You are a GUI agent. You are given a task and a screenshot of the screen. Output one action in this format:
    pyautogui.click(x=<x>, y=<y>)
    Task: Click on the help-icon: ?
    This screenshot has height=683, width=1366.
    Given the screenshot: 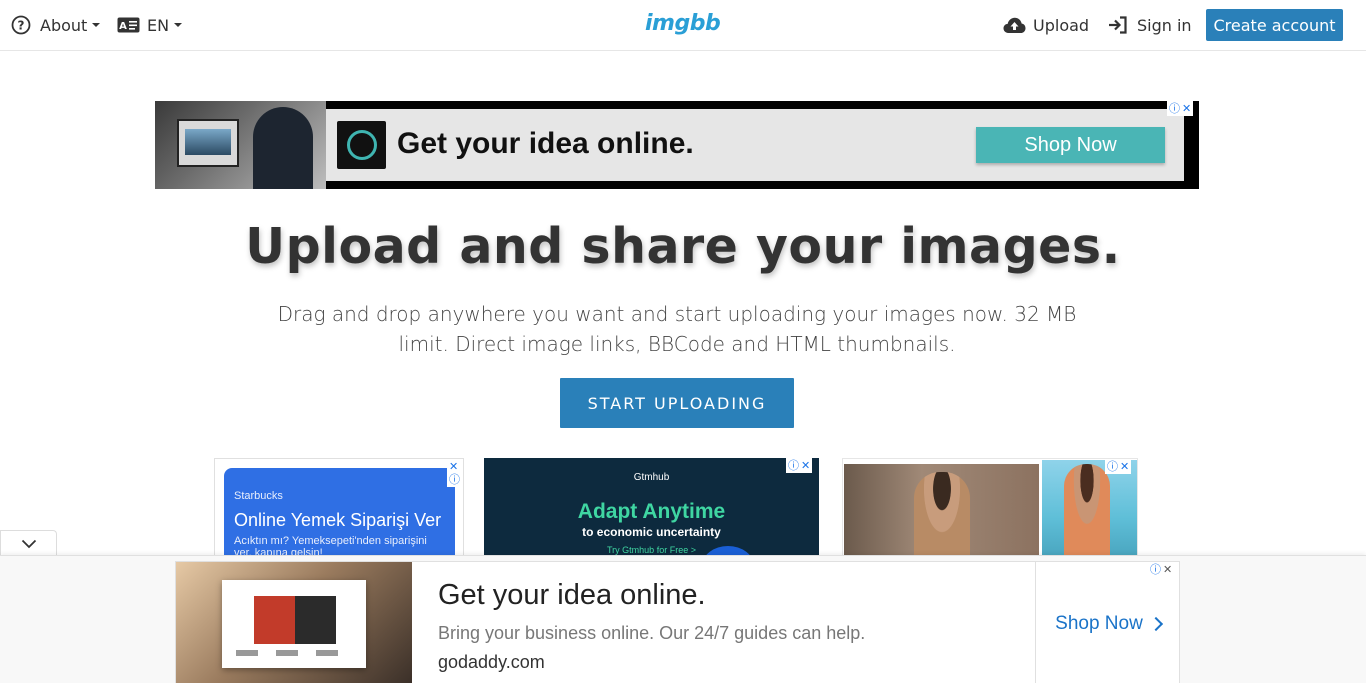 What is the action you would take?
    pyautogui.click(x=21, y=25)
    